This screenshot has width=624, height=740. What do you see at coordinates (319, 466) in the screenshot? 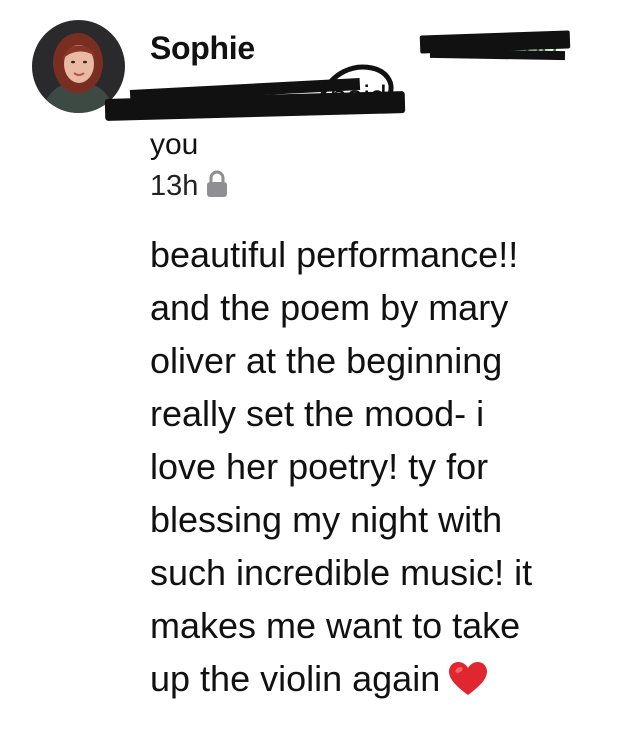
I see `note-line: love her poetry! ty for` at bounding box center [319, 466].